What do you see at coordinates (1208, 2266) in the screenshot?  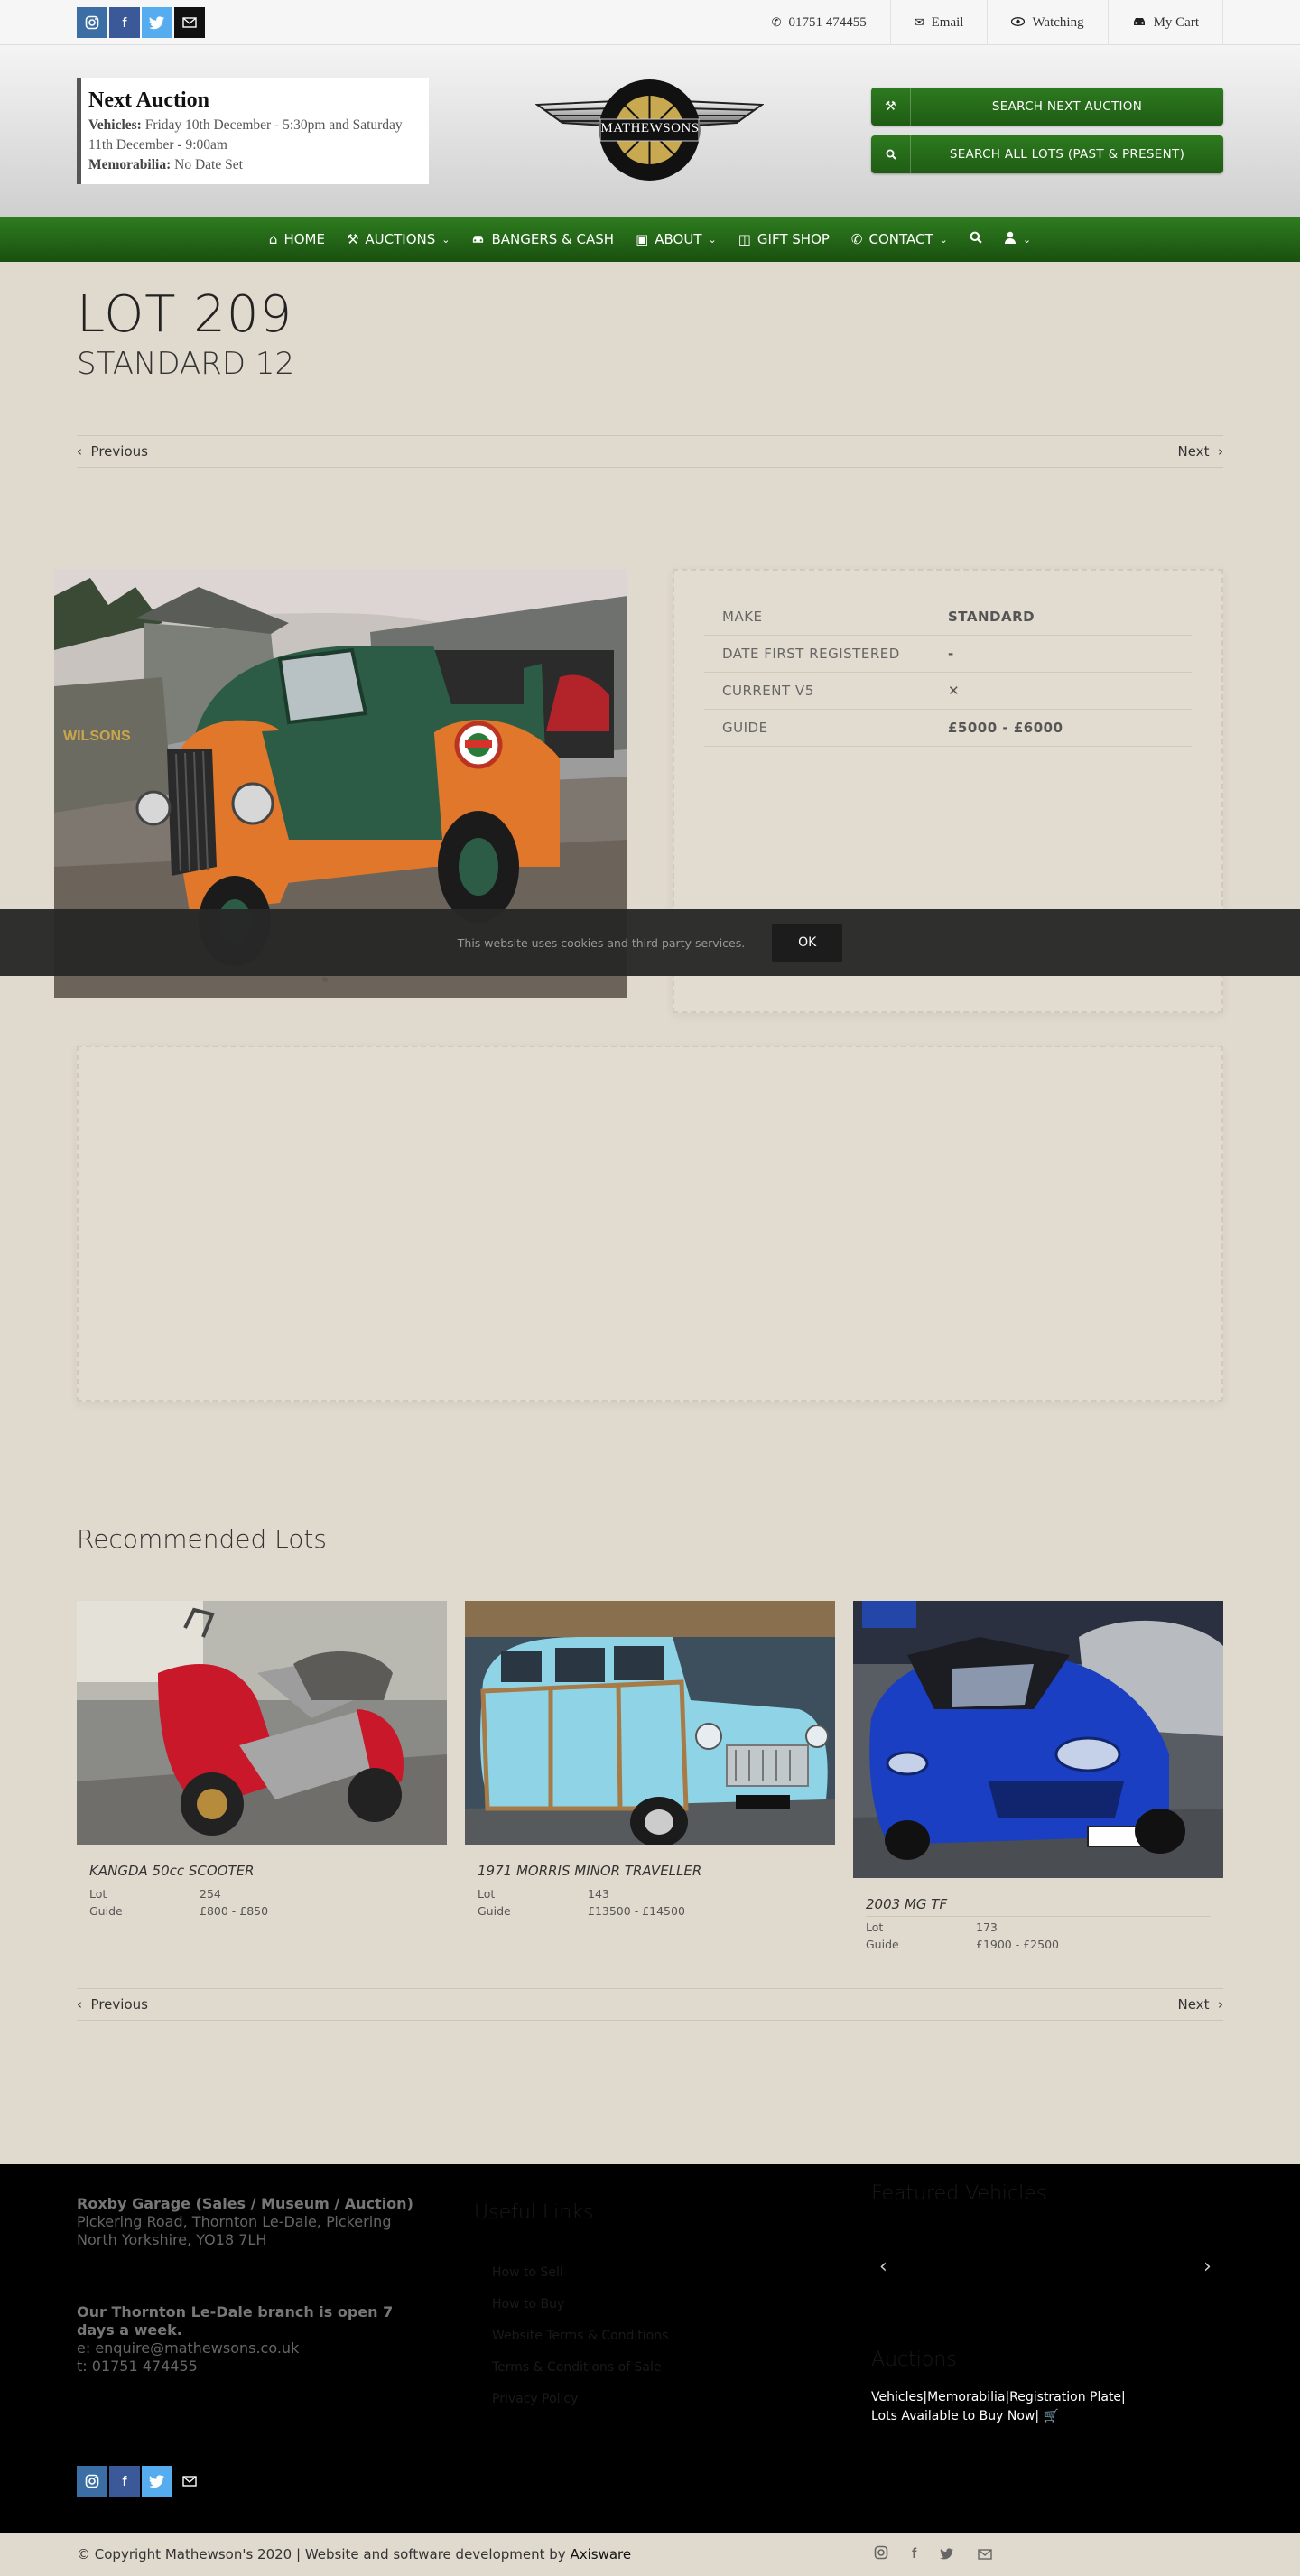 I see `featured-next-arrow-icon: ›` at bounding box center [1208, 2266].